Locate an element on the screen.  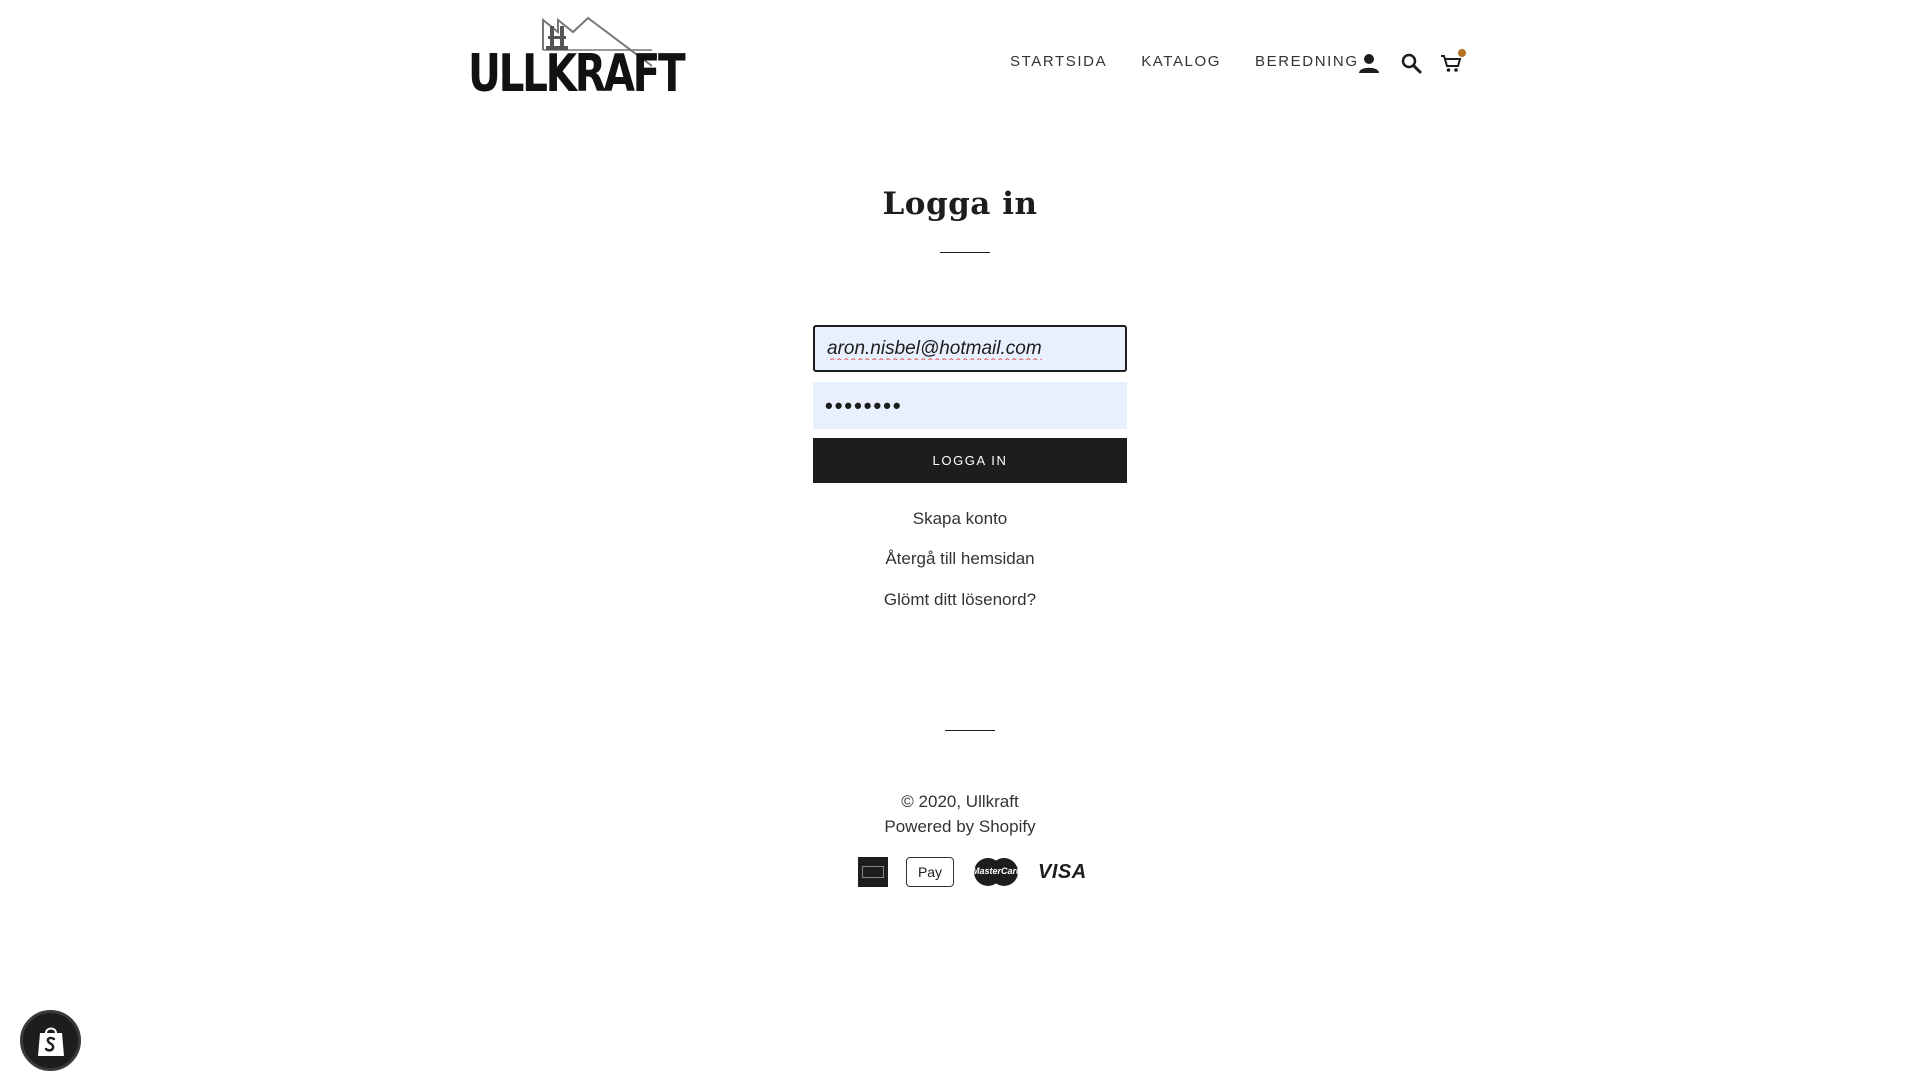
create-account-link: Skapa konto is located at coordinates (960, 518).